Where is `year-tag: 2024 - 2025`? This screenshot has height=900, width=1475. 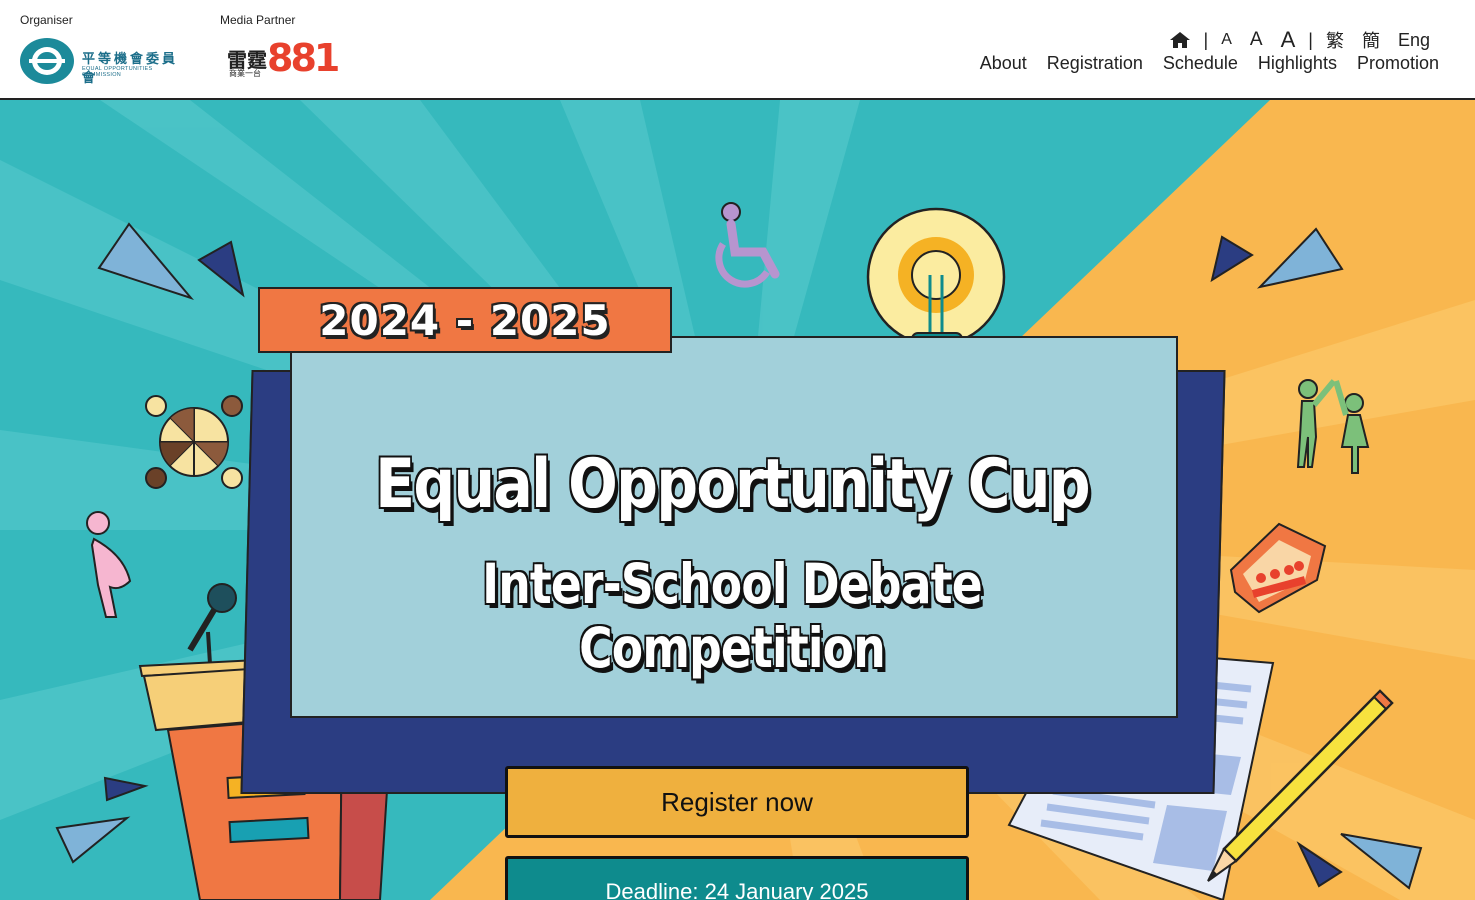
year-tag: 2024 - 2025 is located at coordinates (465, 320).